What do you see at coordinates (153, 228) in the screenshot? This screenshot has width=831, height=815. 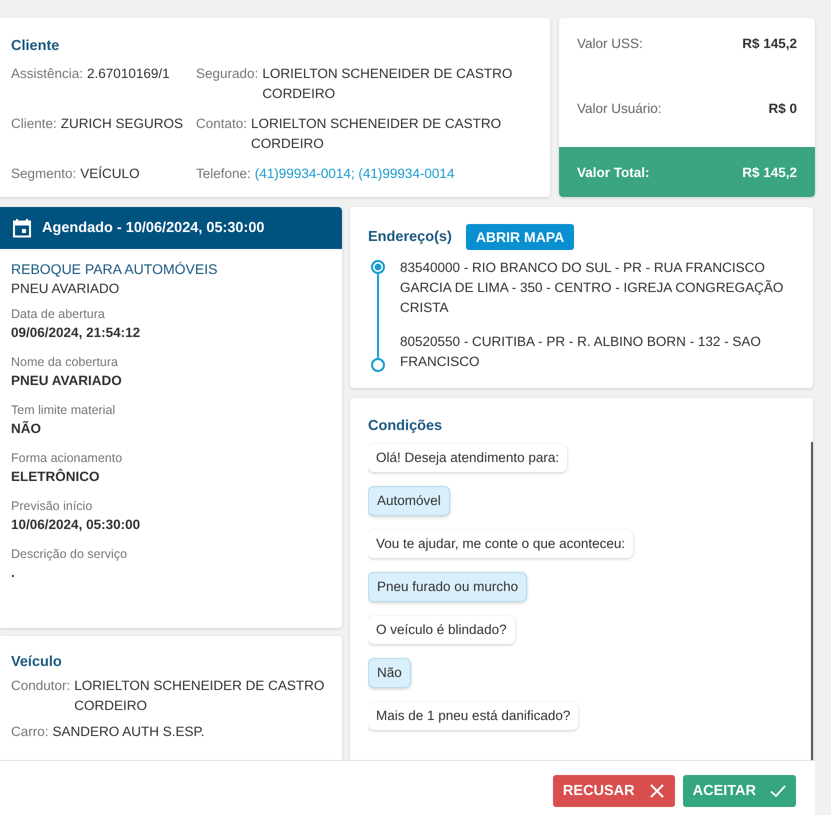 I see `schedule-title: Agendado - 10/06/2024, 05:30:00` at bounding box center [153, 228].